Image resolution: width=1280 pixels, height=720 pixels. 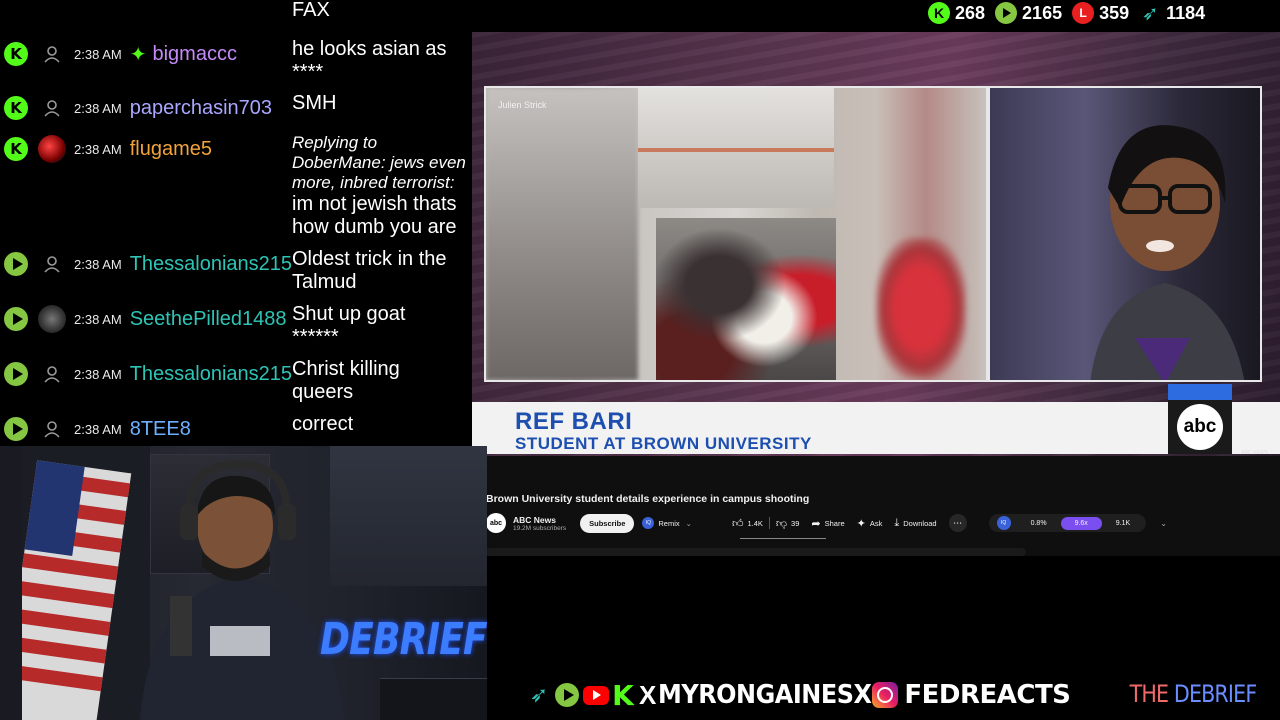 I want to click on abc-logo: abc, so click(x=1200, y=427).